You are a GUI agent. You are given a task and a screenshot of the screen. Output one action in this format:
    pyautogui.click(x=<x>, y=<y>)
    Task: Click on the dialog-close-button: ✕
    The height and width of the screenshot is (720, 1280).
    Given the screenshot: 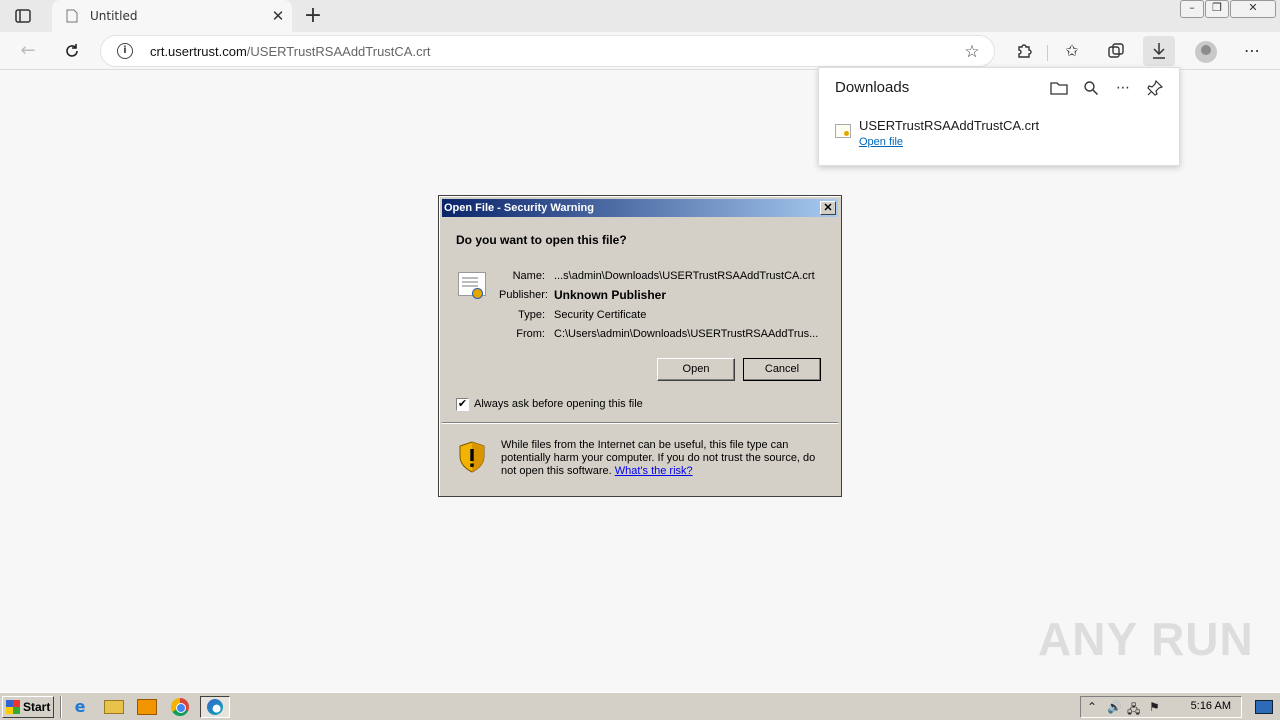 What is the action you would take?
    pyautogui.click(x=828, y=208)
    